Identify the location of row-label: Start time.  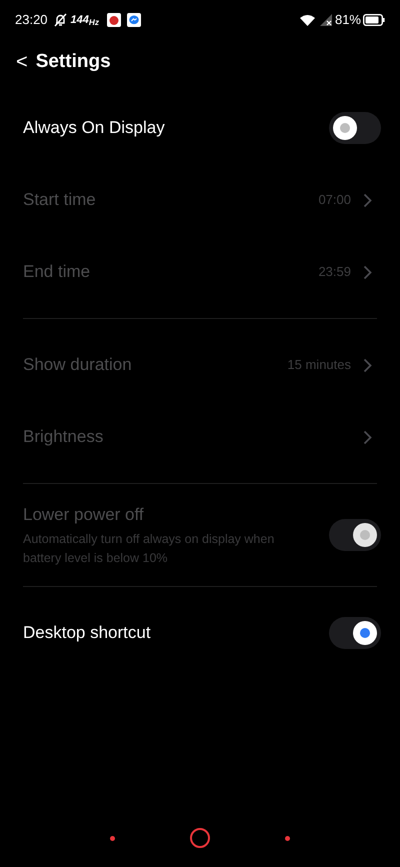
(60, 200).